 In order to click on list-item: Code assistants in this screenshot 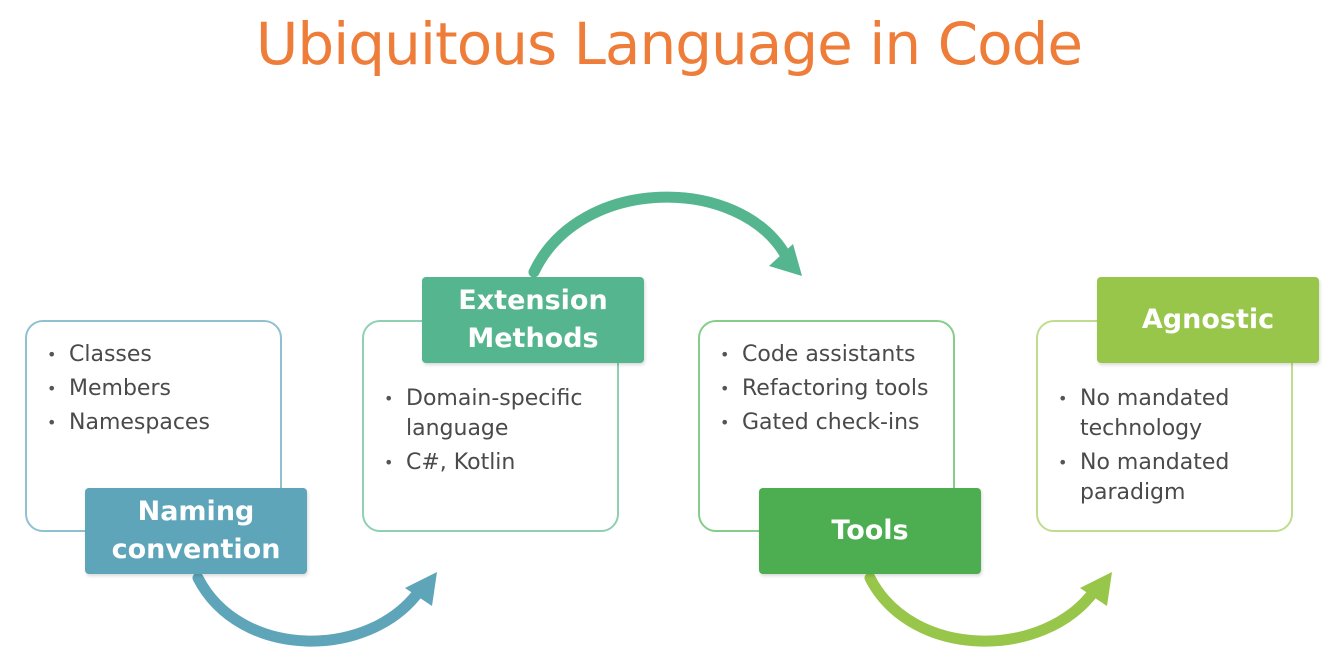, I will do `click(824, 355)`.